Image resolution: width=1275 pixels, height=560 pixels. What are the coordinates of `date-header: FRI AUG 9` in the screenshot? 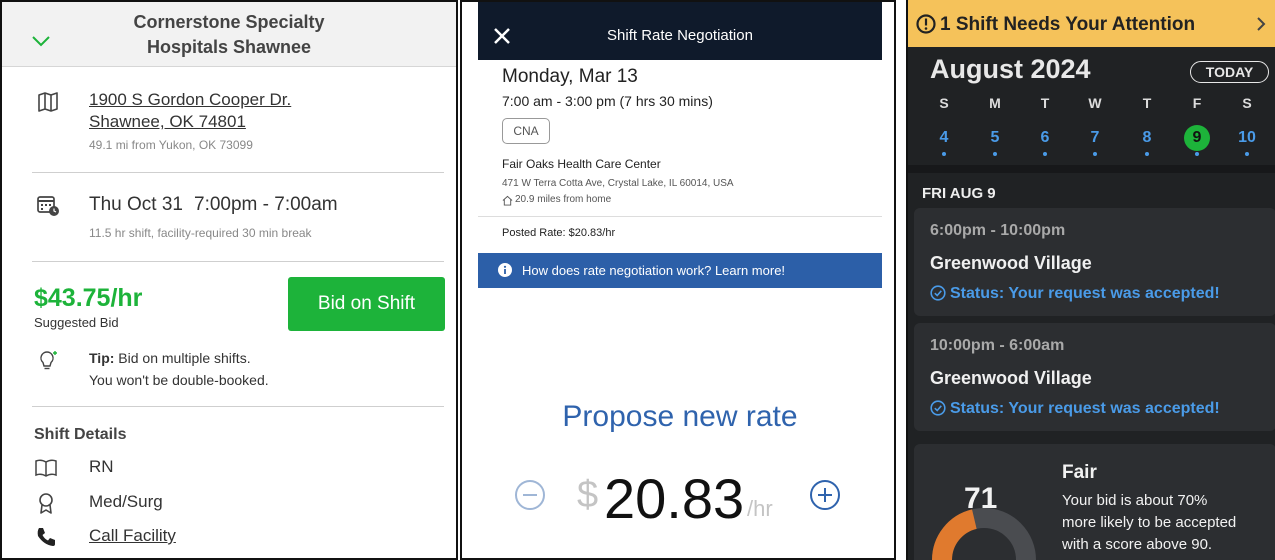 It's located at (959, 193).